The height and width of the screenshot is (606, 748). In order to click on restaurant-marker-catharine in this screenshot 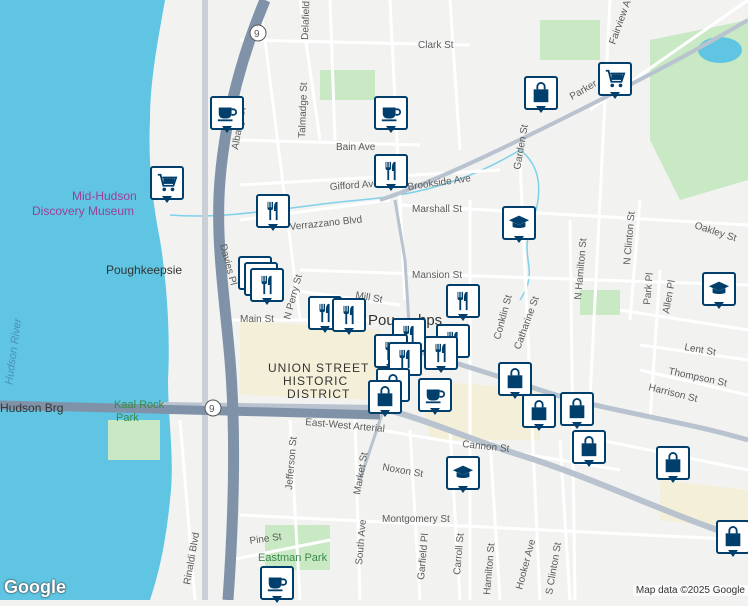, I will do `click(463, 304)`.